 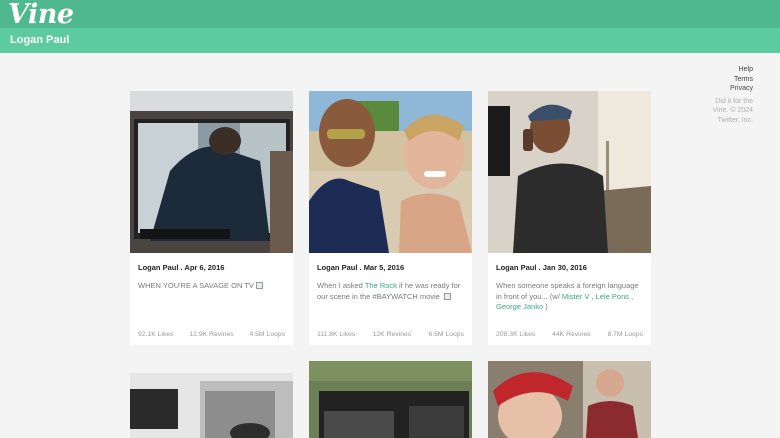 What do you see at coordinates (181, 267) in the screenshot?
I see `post-meta: Logan Paul . Apr 6, 2016` at bounding box center [181, 267].